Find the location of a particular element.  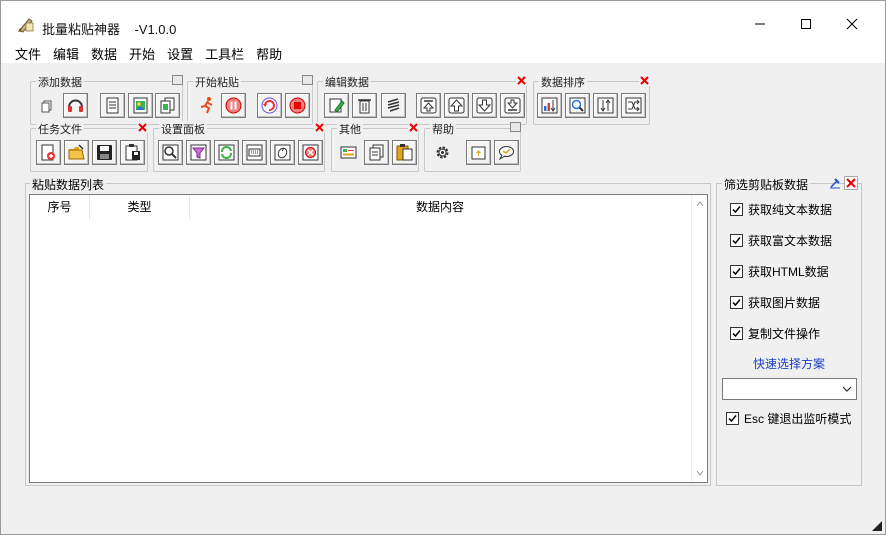

chevron-down-icon is located at coordinates (847, 389).